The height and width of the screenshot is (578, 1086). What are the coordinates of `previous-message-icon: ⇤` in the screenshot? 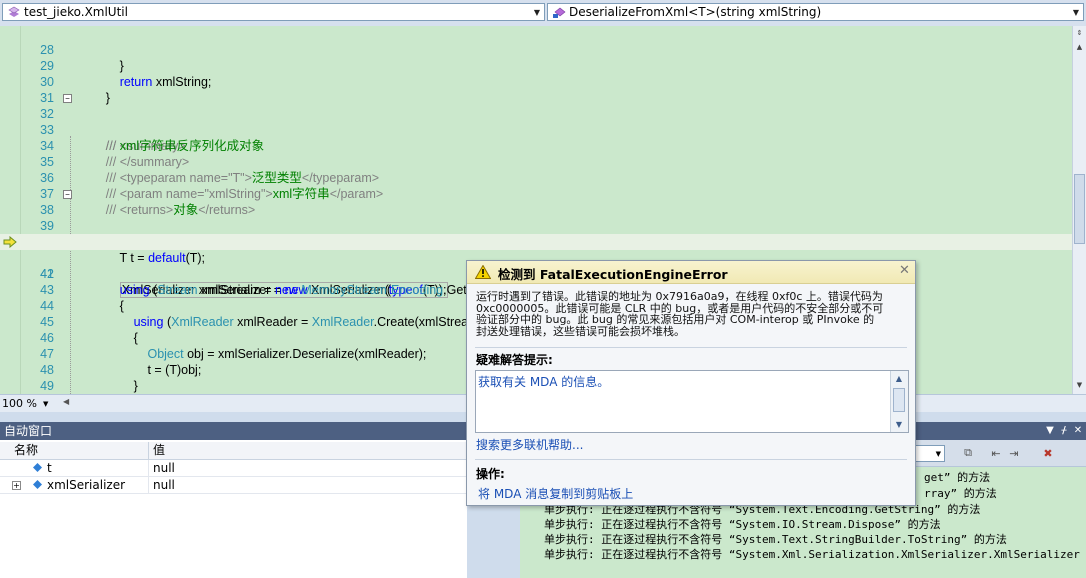 It's located at (996, 453).